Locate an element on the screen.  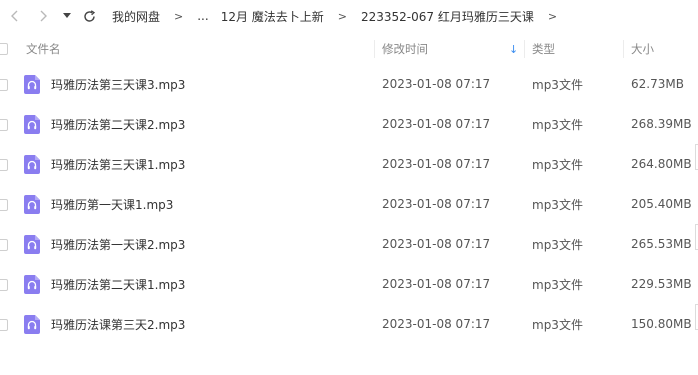
file-name: 玛雅历法第三天课1.mp3 is located at coordinates (118, 164).